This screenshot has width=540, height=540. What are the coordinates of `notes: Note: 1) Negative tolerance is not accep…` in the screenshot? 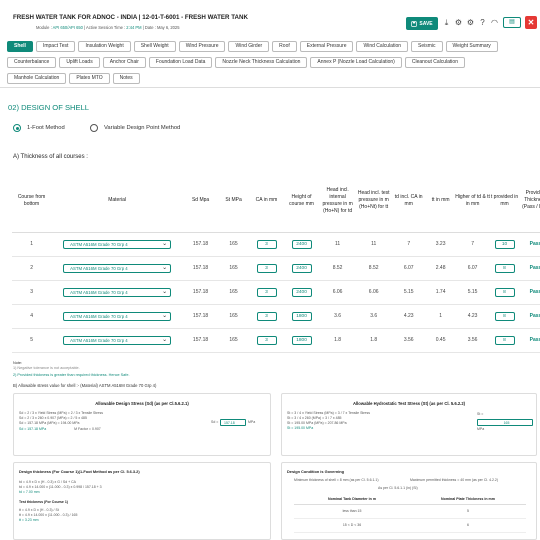 It's located at (71, 369).